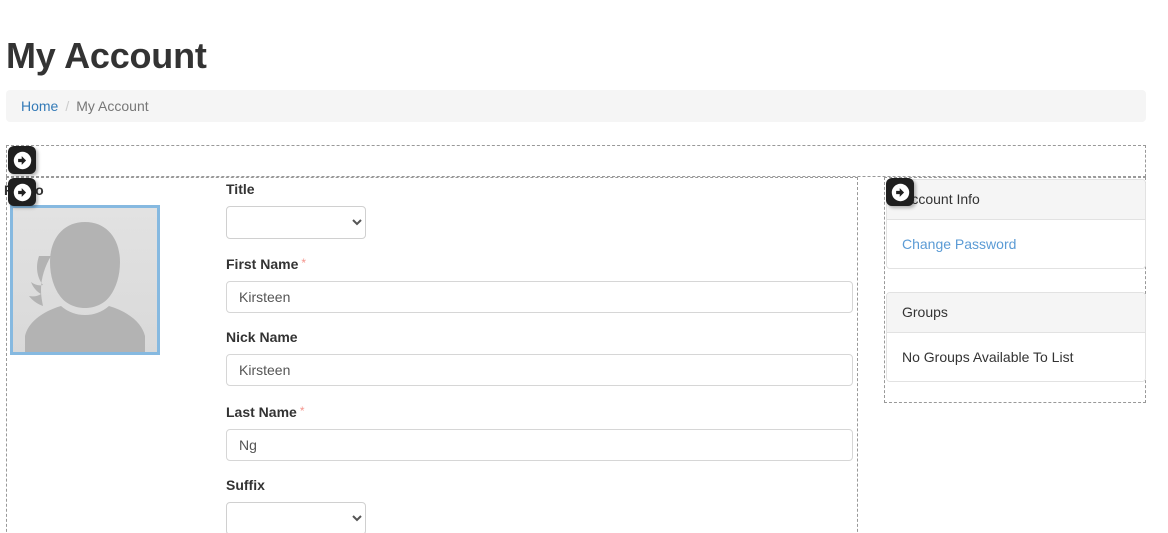 This screenshot has width=1168, height=533. What do you see at coordinates (296, 222) in the screenshot?
I see `title-select` at bounding box center [296, 222].